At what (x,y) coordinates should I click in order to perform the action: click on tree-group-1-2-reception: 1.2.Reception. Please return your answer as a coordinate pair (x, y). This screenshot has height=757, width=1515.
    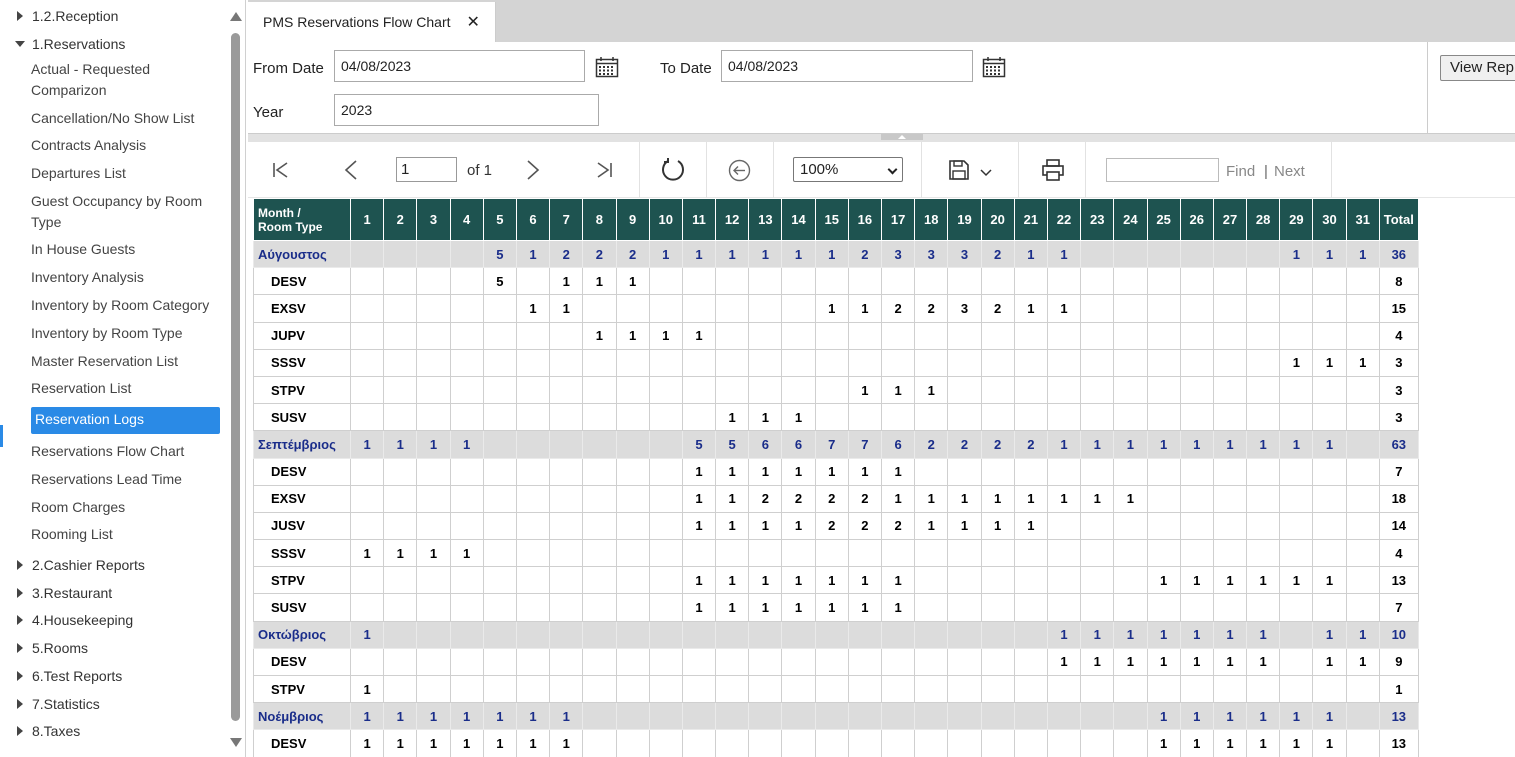
    Looking at the image, I should click on (66, 16).